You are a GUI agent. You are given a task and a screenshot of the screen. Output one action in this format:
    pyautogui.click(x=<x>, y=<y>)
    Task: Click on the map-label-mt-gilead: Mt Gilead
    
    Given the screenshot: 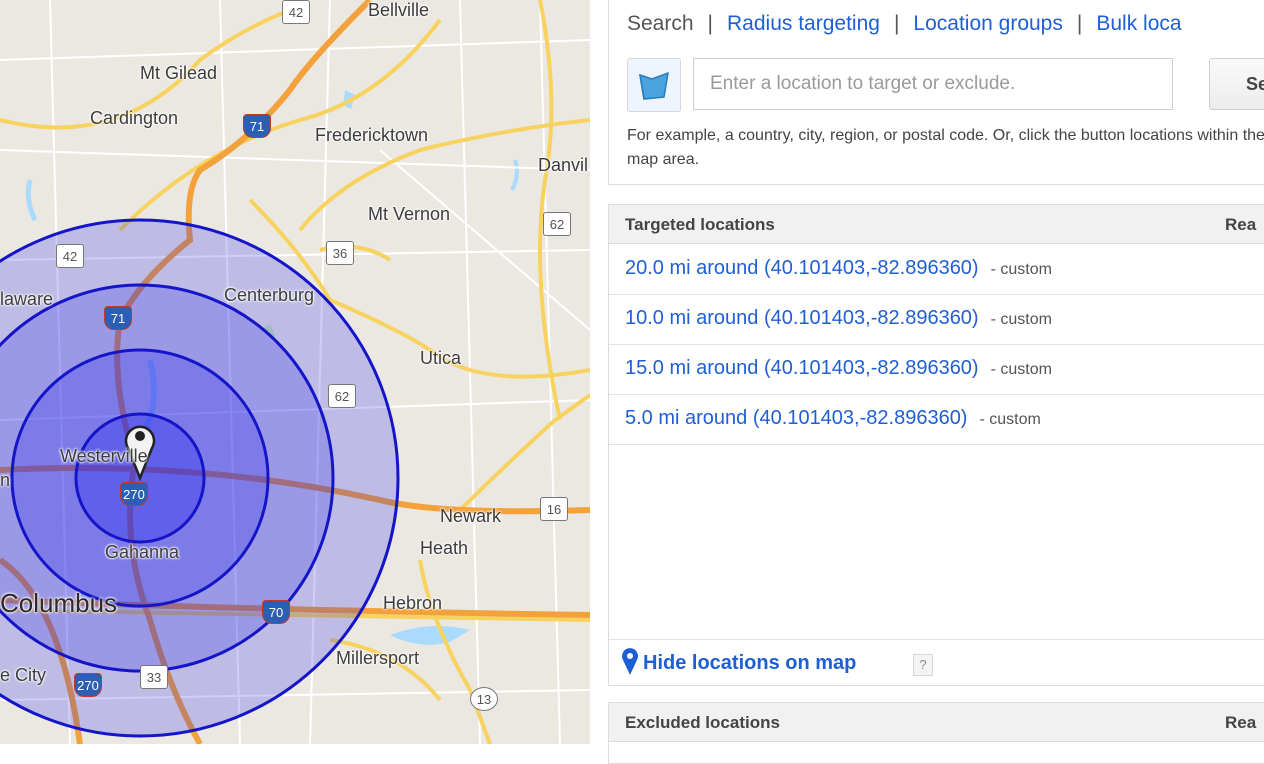 What is the action you would take?
    pyautogui.click(x=179, y=73)
    